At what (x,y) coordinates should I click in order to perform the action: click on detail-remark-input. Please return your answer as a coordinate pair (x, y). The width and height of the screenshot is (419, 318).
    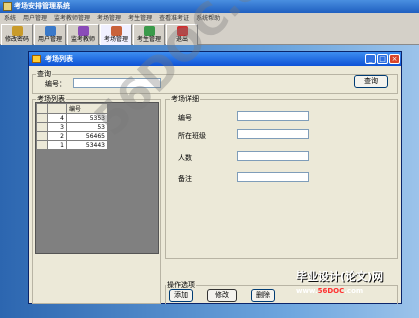
    Looking at the image, I should click on (273, 177).